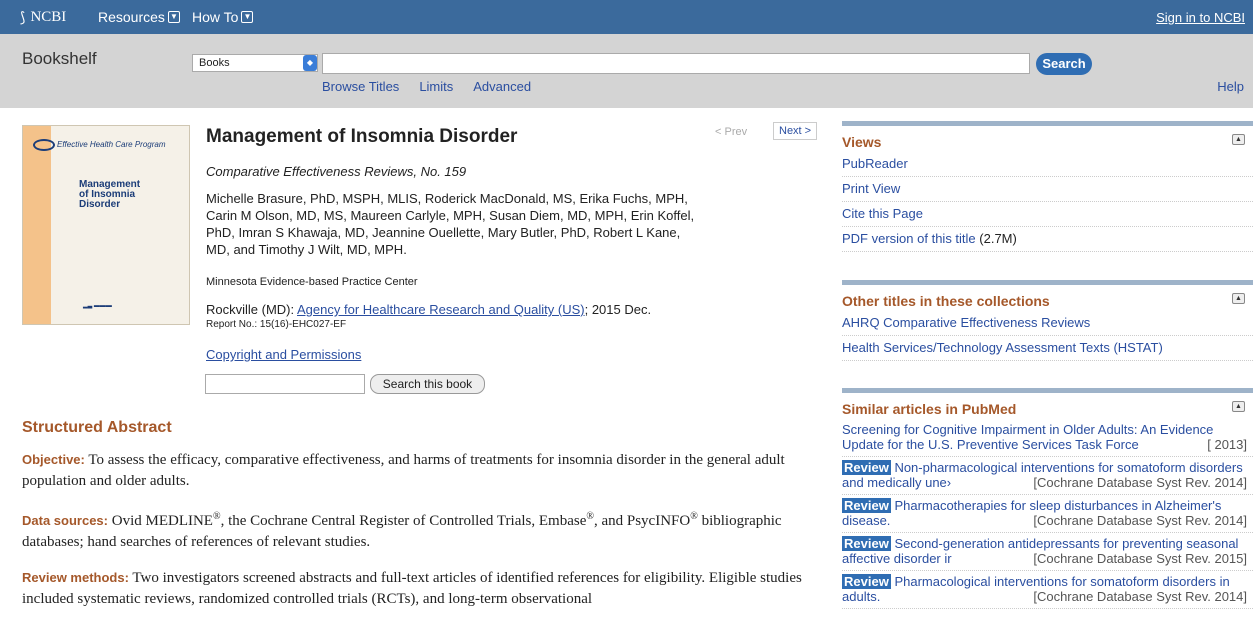 Image resolution: width=1253 pixels, height=619 pixels. Describe the element at coordinates (59, 58) in the screenshot. I see `database-label: Bookshelf` at that location.